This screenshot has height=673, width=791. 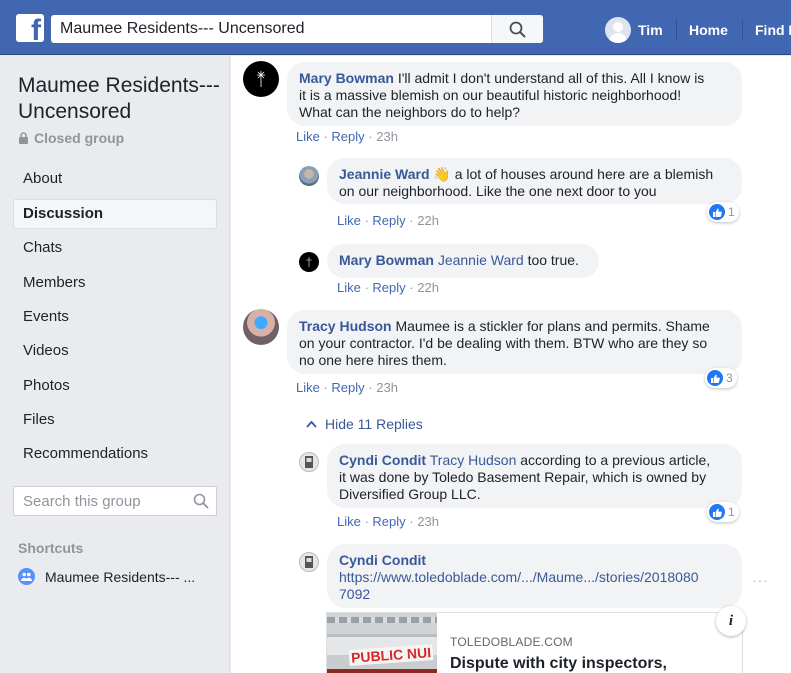 What do you see at coordinates (760, 580) in the screenshot?
I see `more-options-icon: ···` at bounding box center [760, 580].